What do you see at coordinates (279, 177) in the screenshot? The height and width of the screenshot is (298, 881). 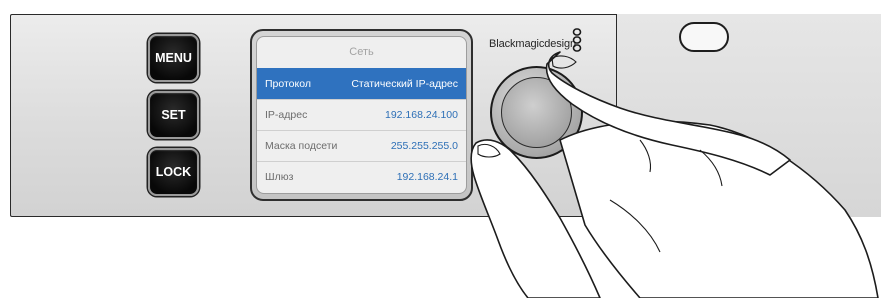 I see `menu-row-label: Шлюз` at bounding box center [279, 177].